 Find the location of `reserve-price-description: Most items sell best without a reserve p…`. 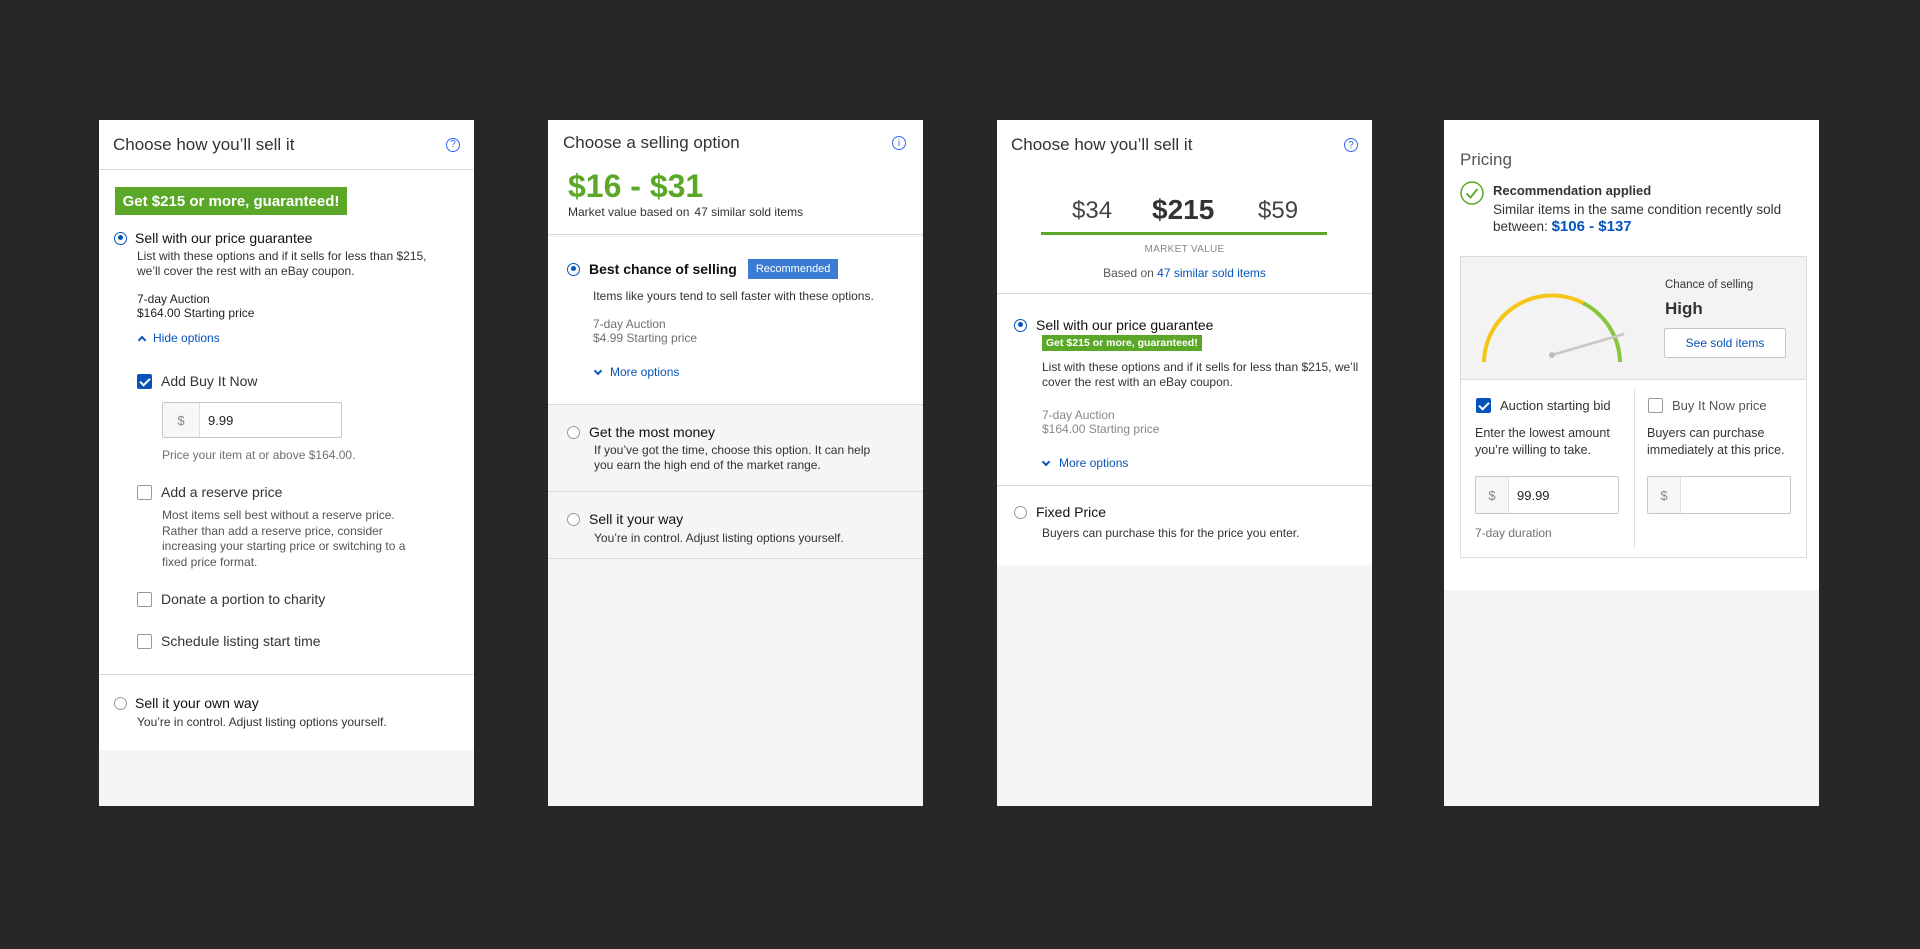

reserve-price-description: Most items sell best without a reserve p… is located at coordinates (284, 538).